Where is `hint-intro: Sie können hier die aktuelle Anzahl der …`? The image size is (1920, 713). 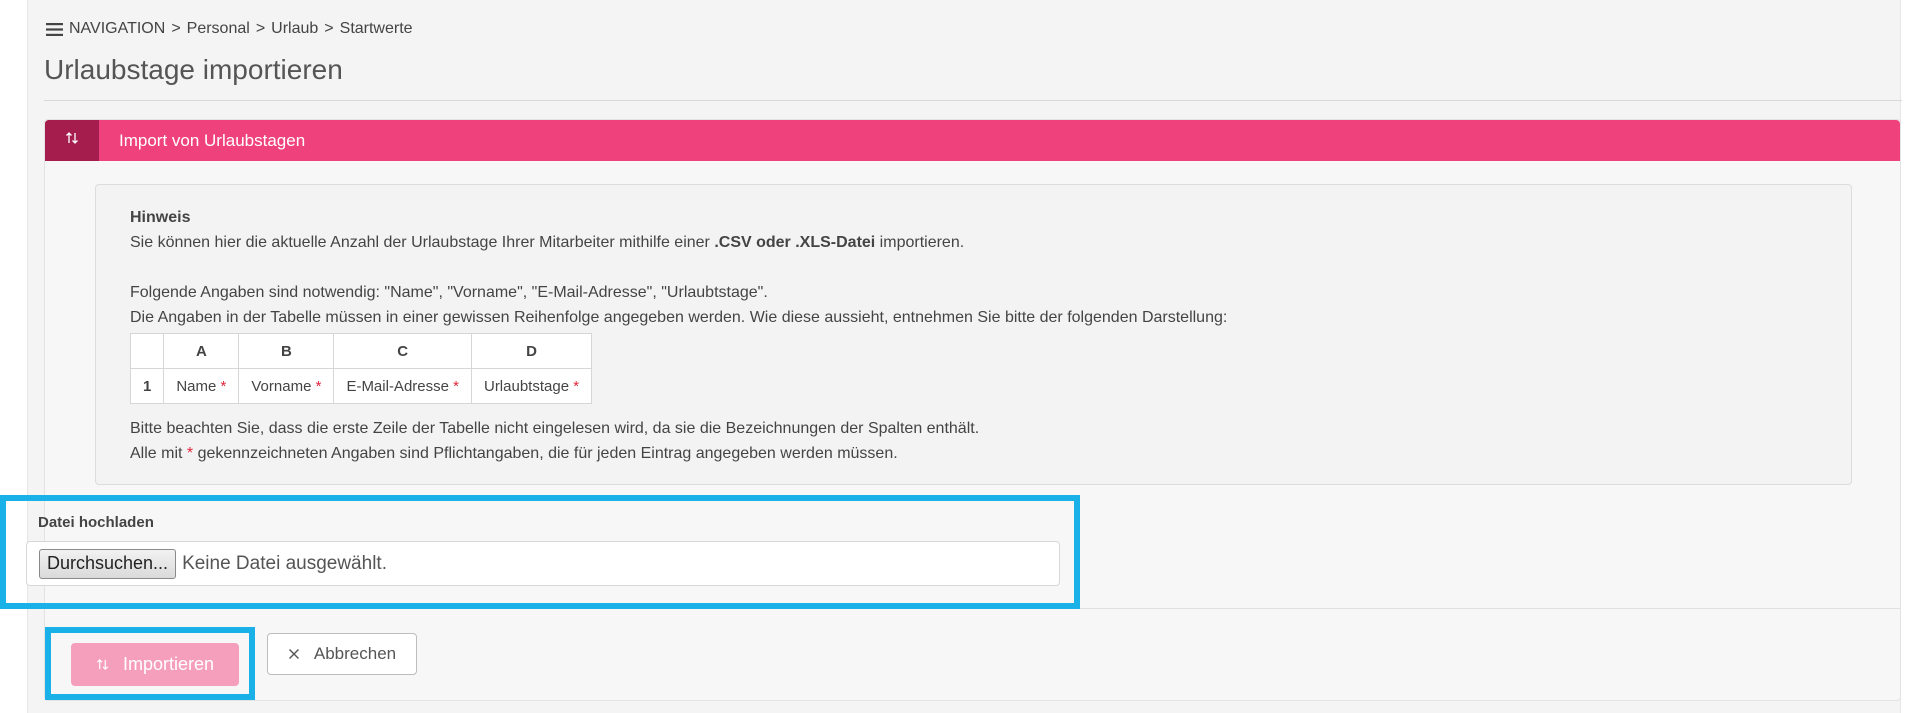 hint-intro: Sie können hier die aktuelle Anzahl der … is located at coordinates (973, 242).